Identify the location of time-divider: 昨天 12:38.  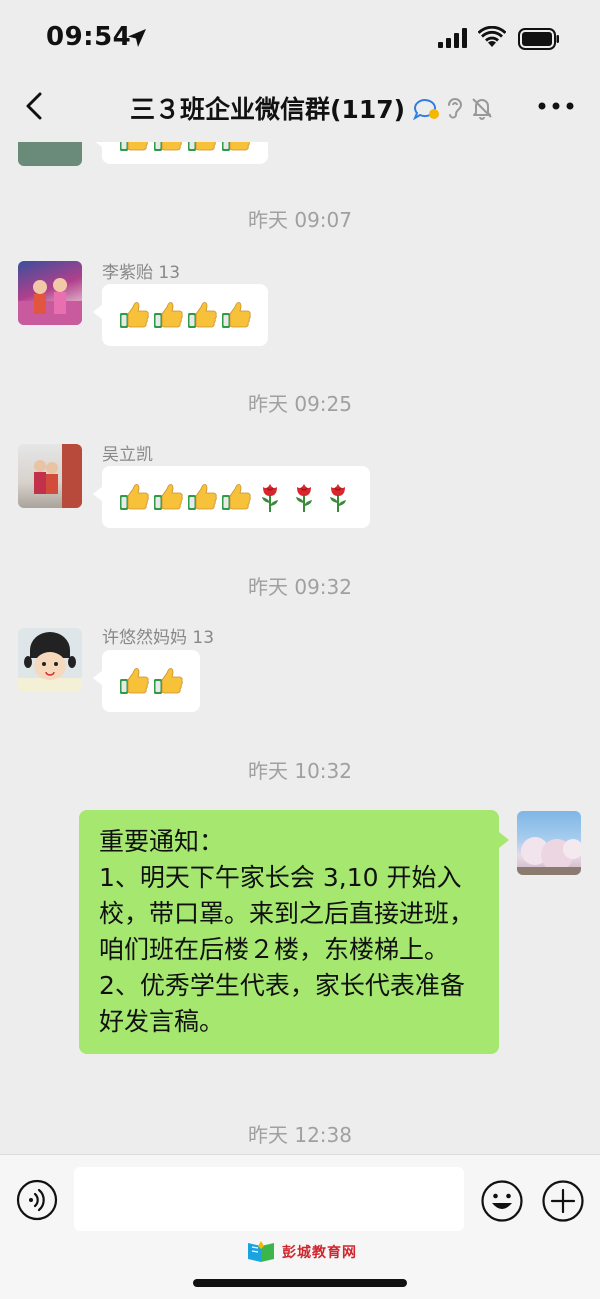
(300, 1135).